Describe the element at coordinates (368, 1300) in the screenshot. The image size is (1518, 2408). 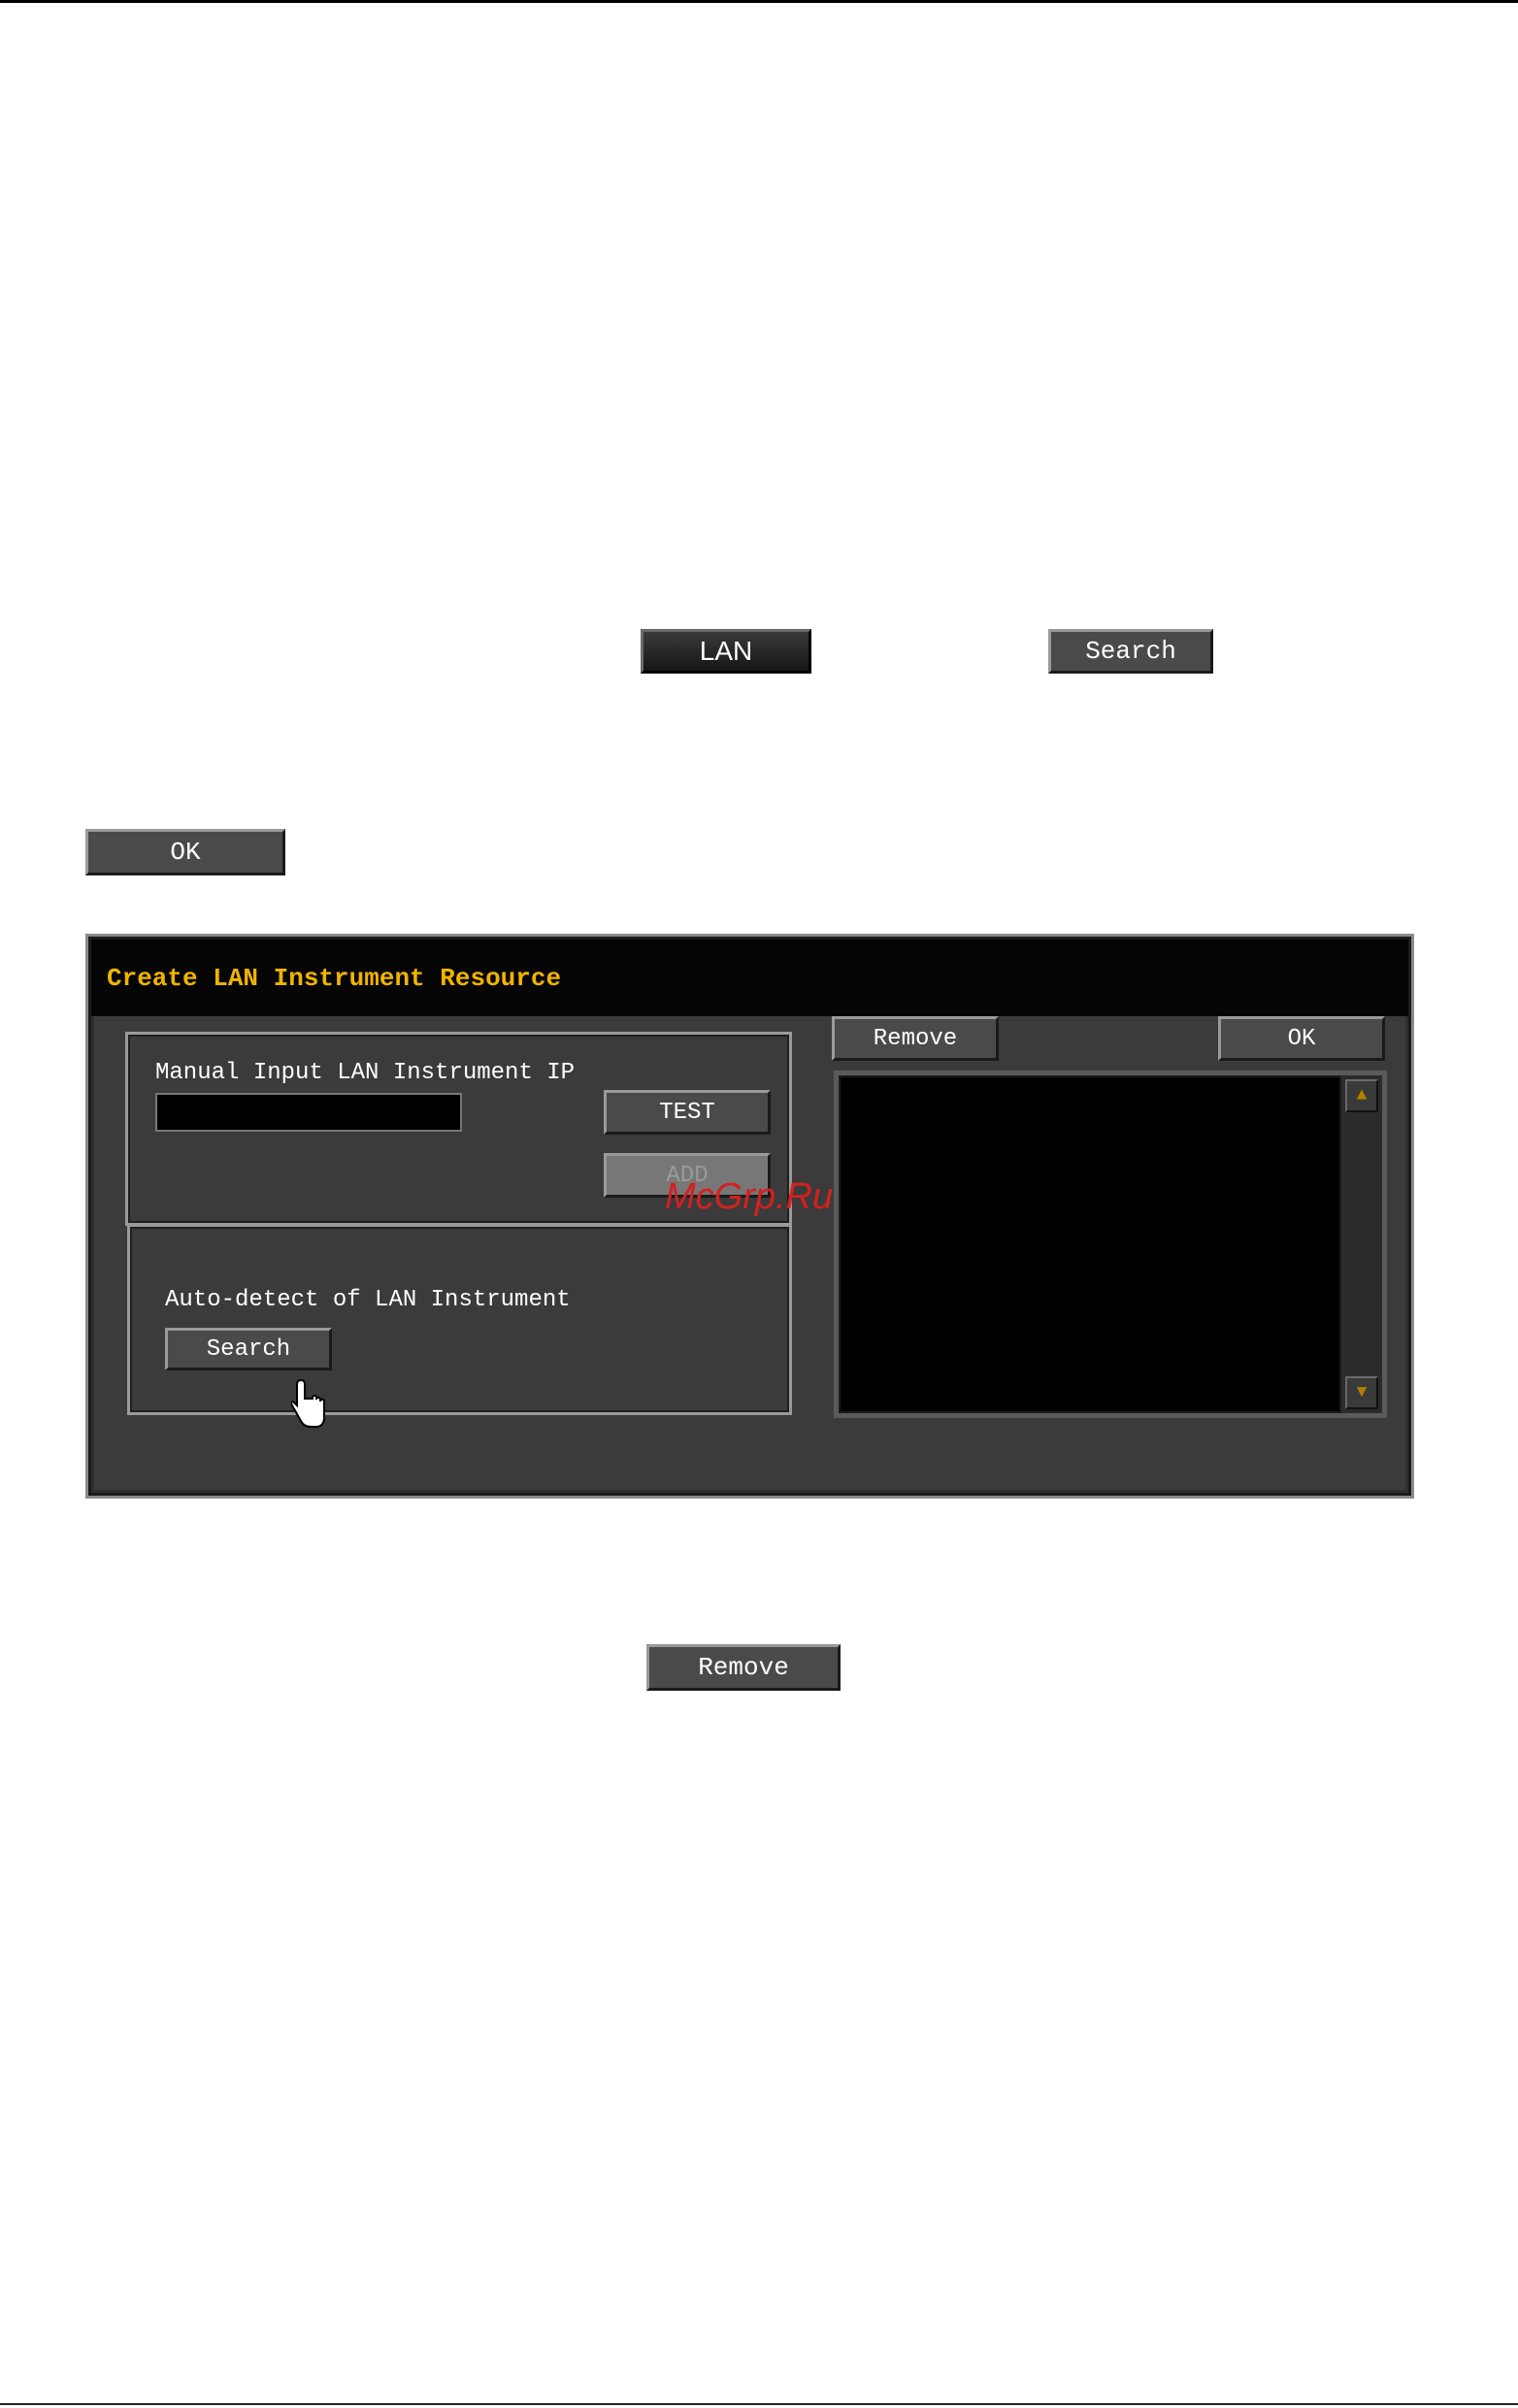
I see `auto-detect-label: Auto-detect of LAN Instrument` at that location.